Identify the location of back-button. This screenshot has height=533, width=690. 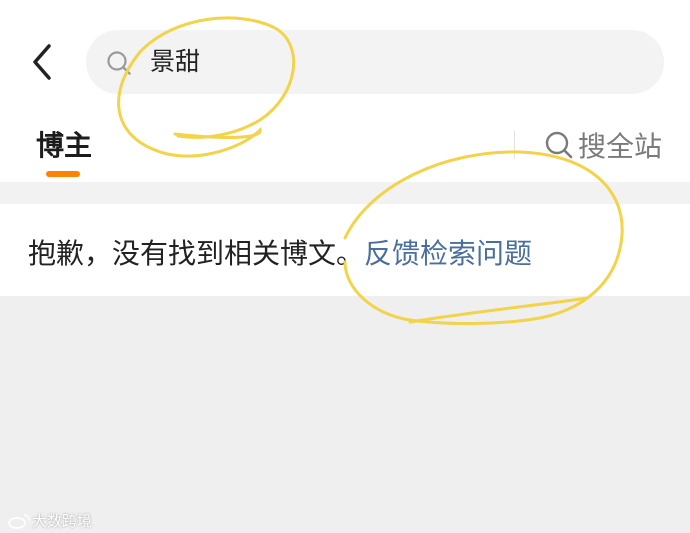
(42, 62).